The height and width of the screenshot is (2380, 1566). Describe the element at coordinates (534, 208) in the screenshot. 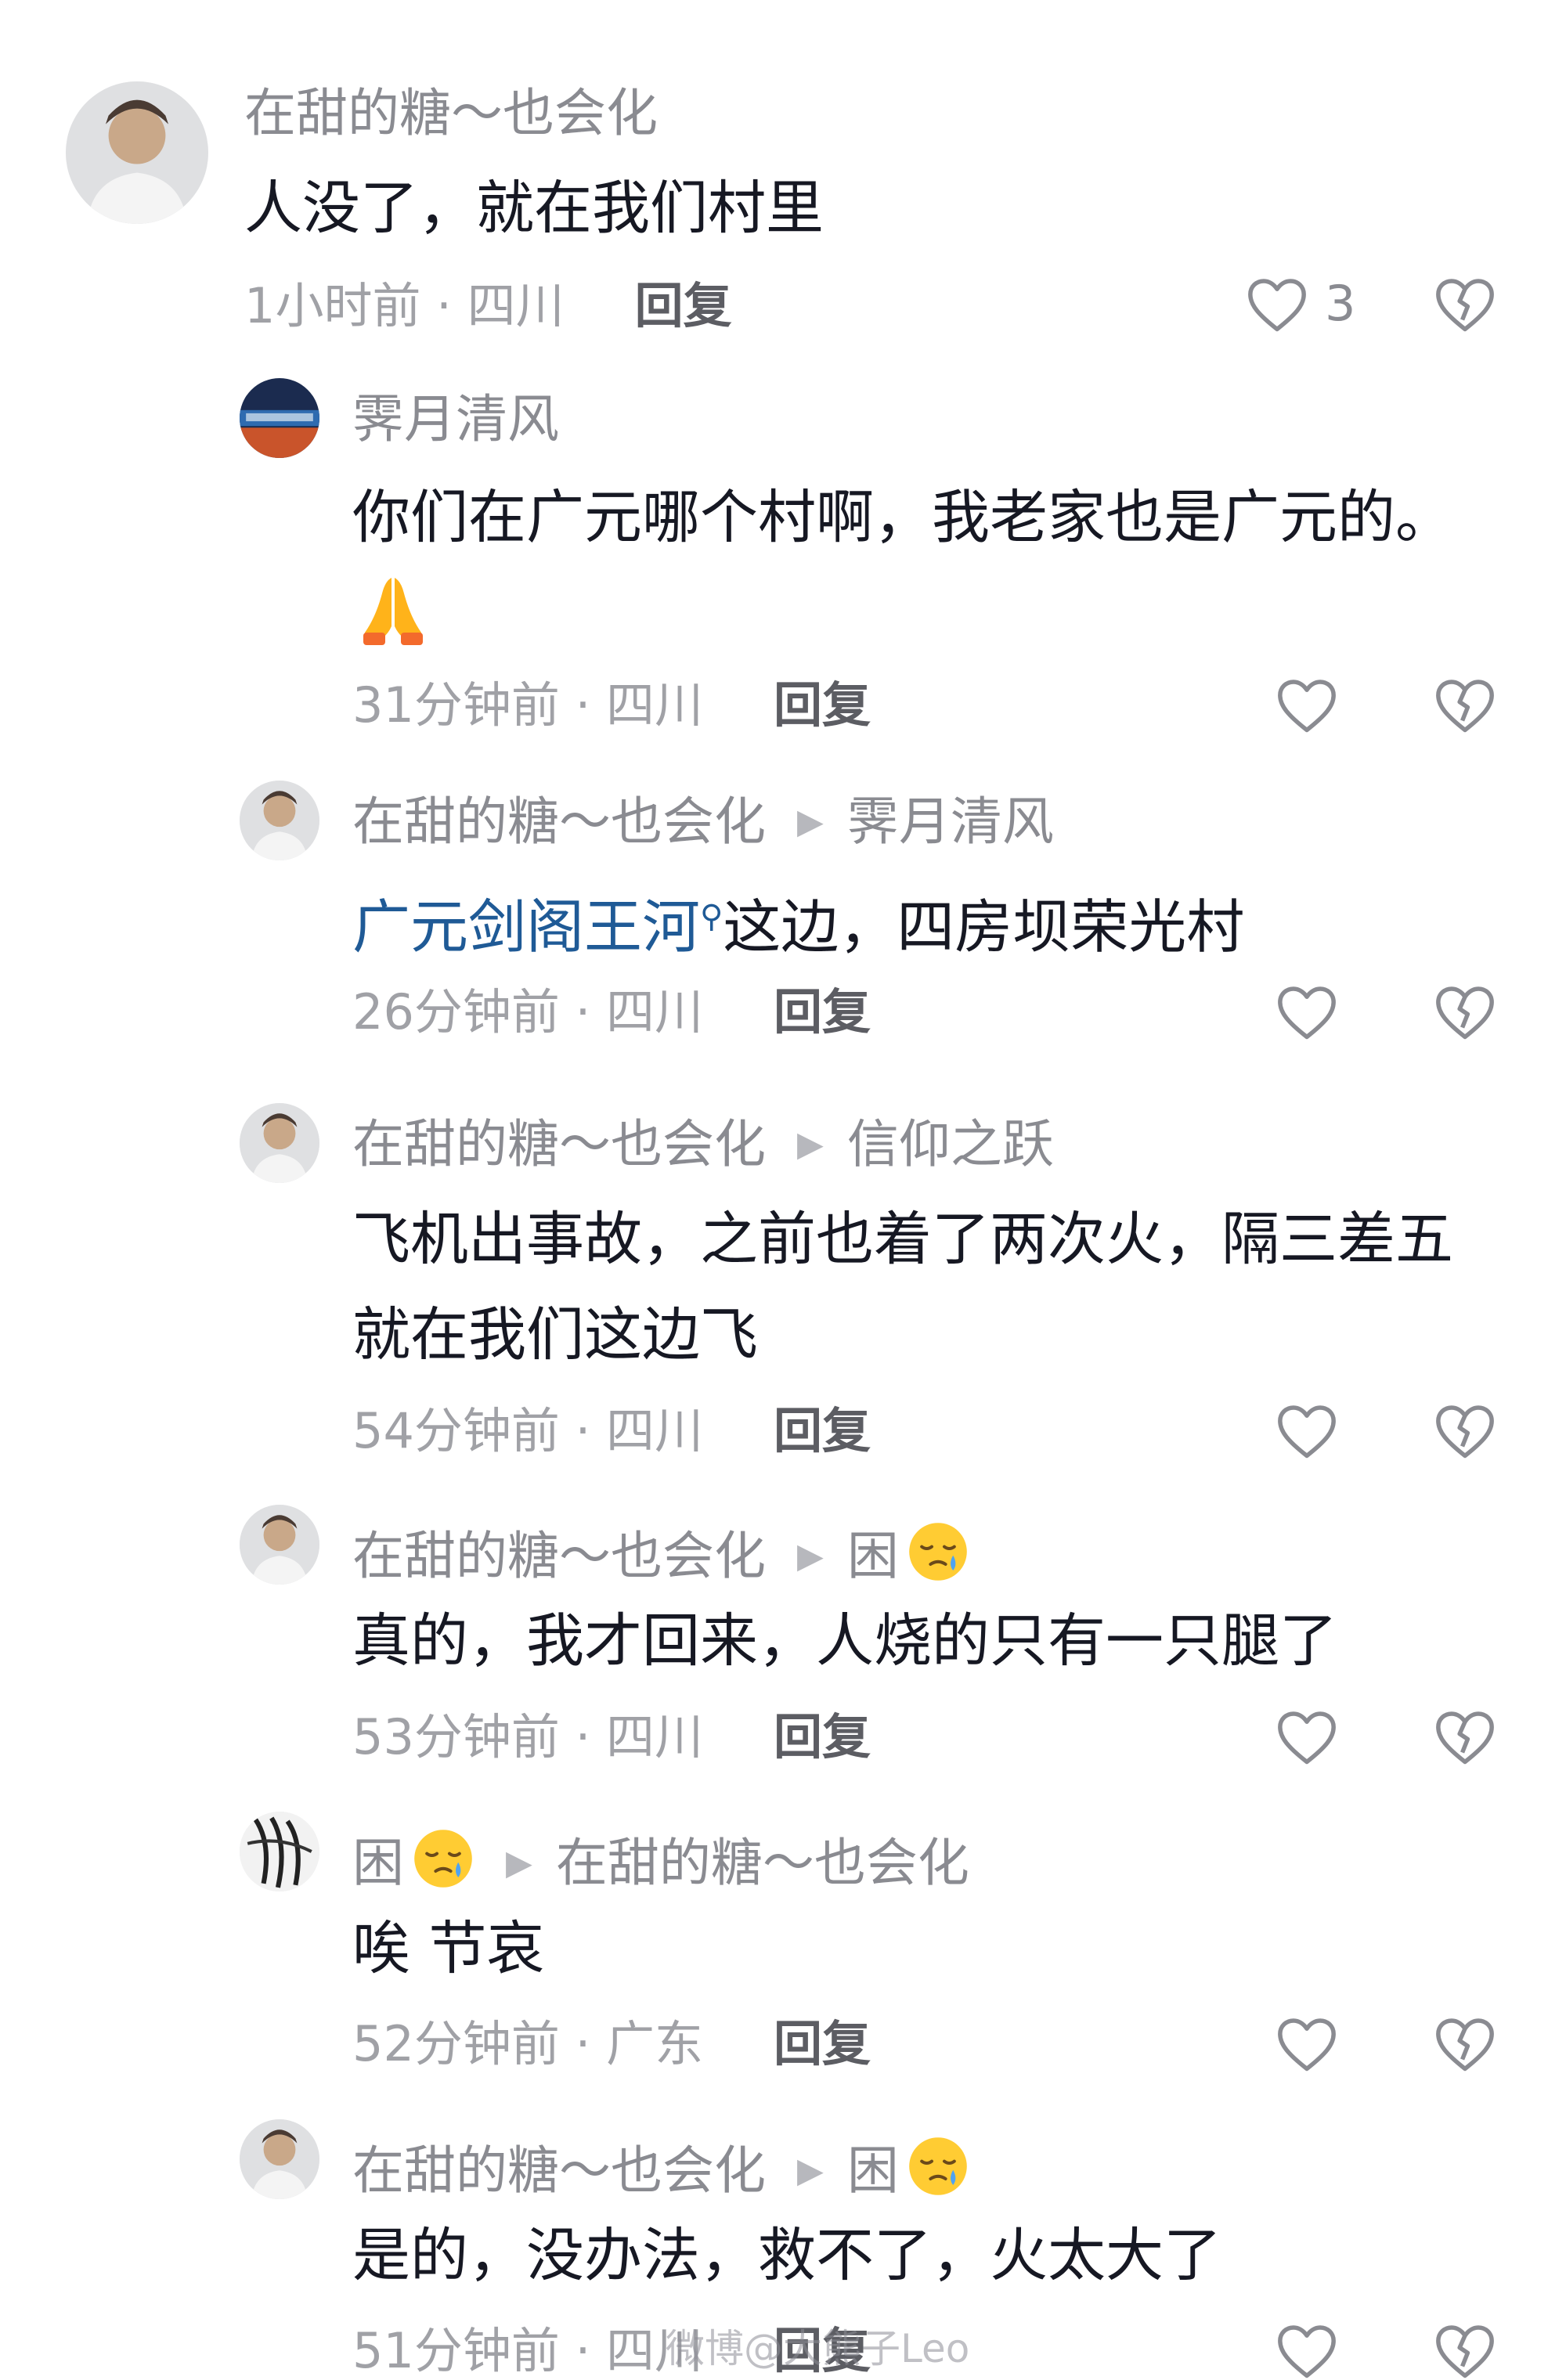

I see `comment-text: 人没了，就在我们村里` at that location.